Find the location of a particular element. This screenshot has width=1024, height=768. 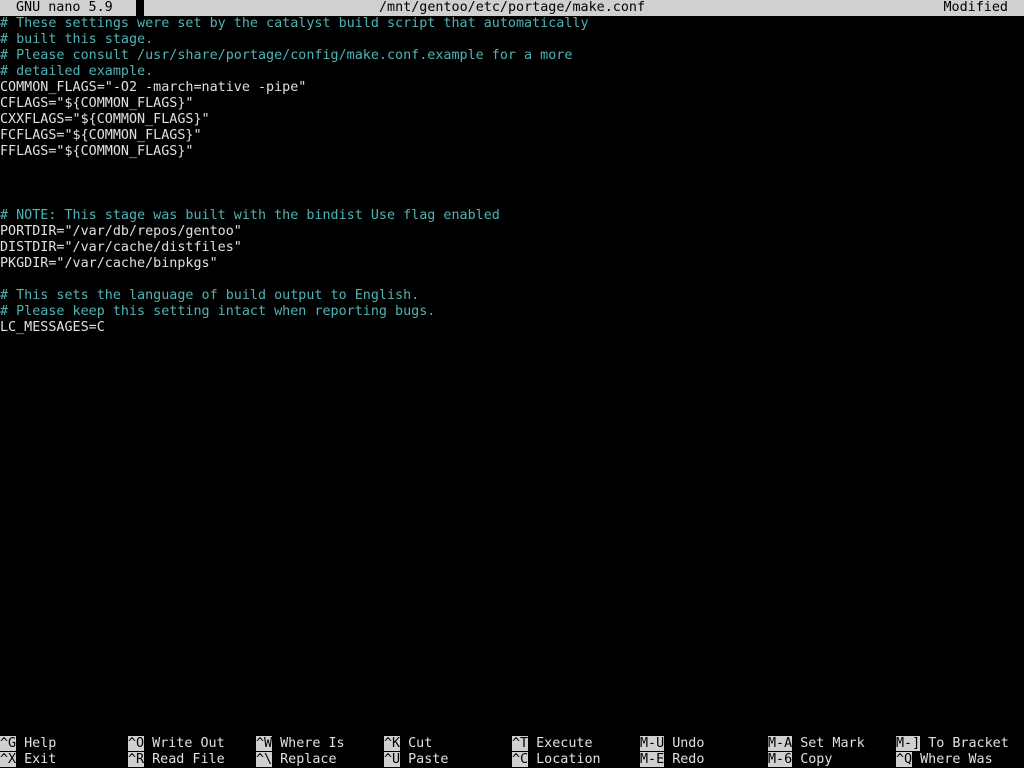

editor-line: # detailed example. is located at coordinates (512, 72).